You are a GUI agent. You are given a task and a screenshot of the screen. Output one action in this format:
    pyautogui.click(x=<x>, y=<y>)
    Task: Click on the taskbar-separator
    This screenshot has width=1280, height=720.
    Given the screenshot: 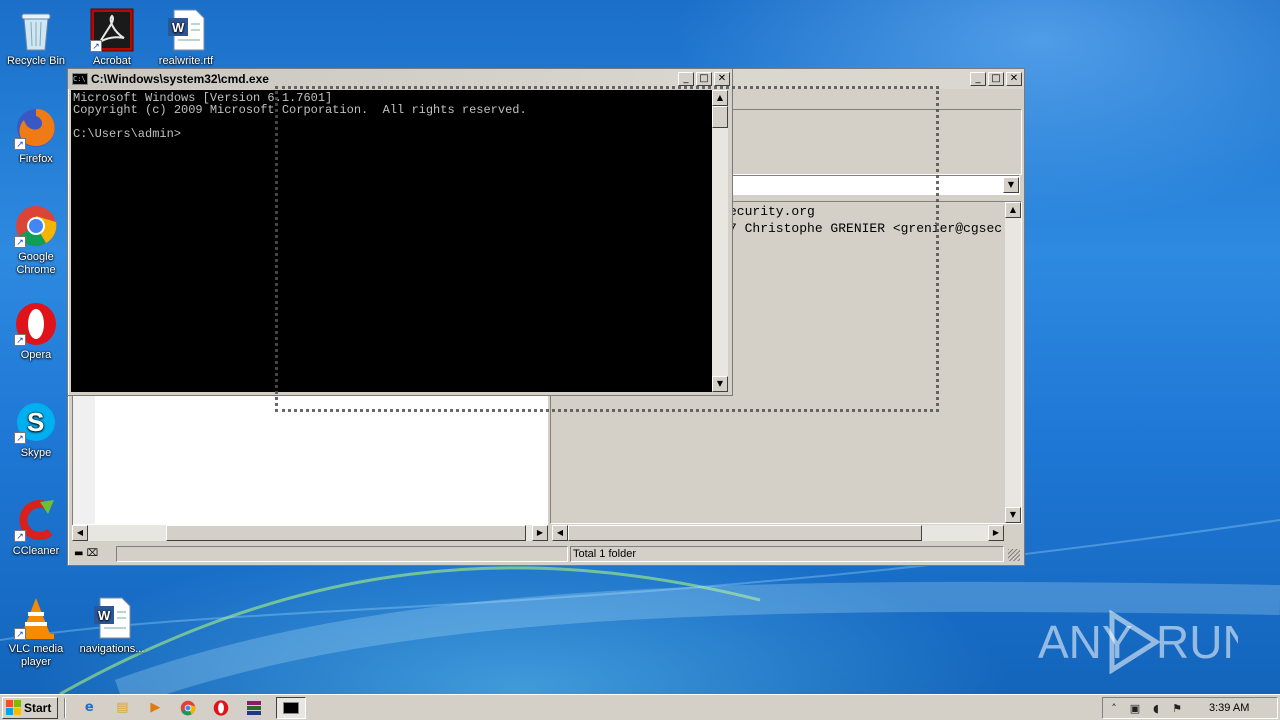 What is the action you would take?
    pyautogui.click(x=65, y=707)
    